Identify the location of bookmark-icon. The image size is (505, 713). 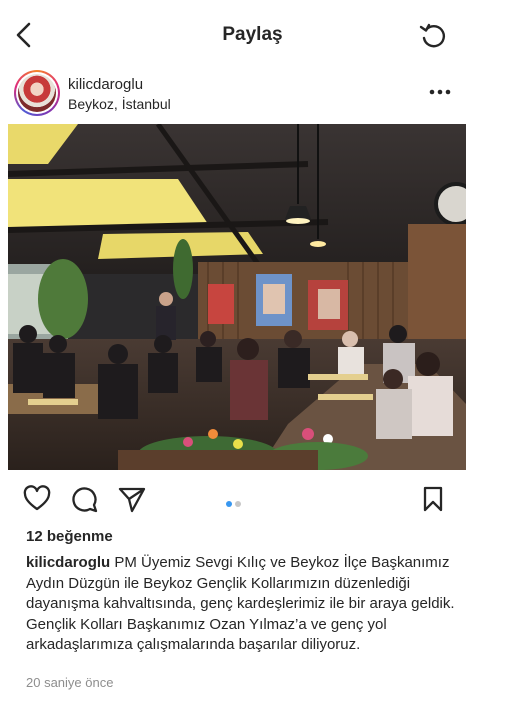
(433, 499).